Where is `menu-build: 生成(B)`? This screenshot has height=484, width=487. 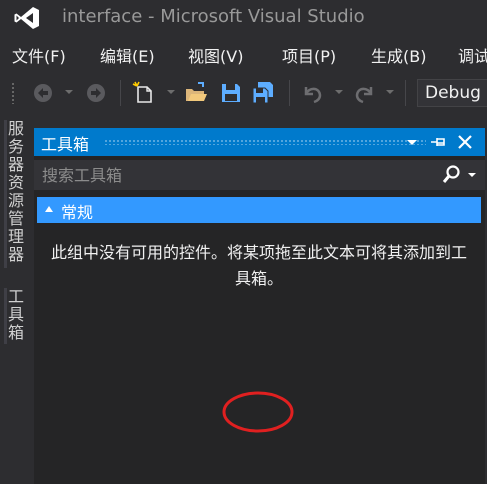 menu-build: 生成(B) is located at coordinates (398, 55).